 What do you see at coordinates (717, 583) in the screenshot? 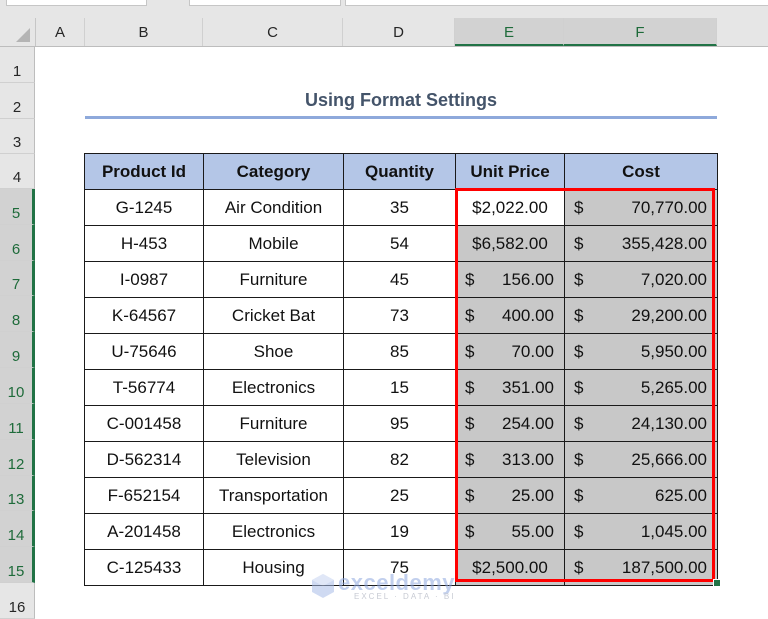
I see `fill-handle` at bounding box center [717, 583].